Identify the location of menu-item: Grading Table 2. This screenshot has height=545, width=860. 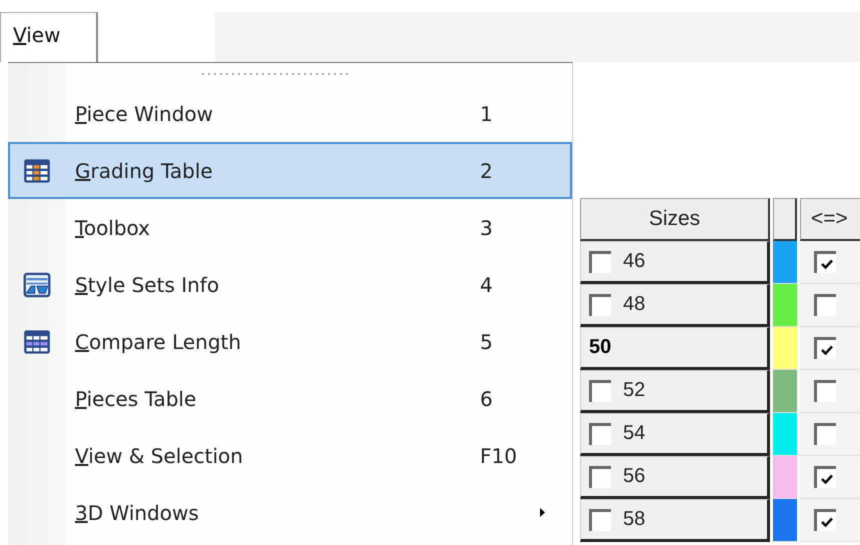
(290, 170).